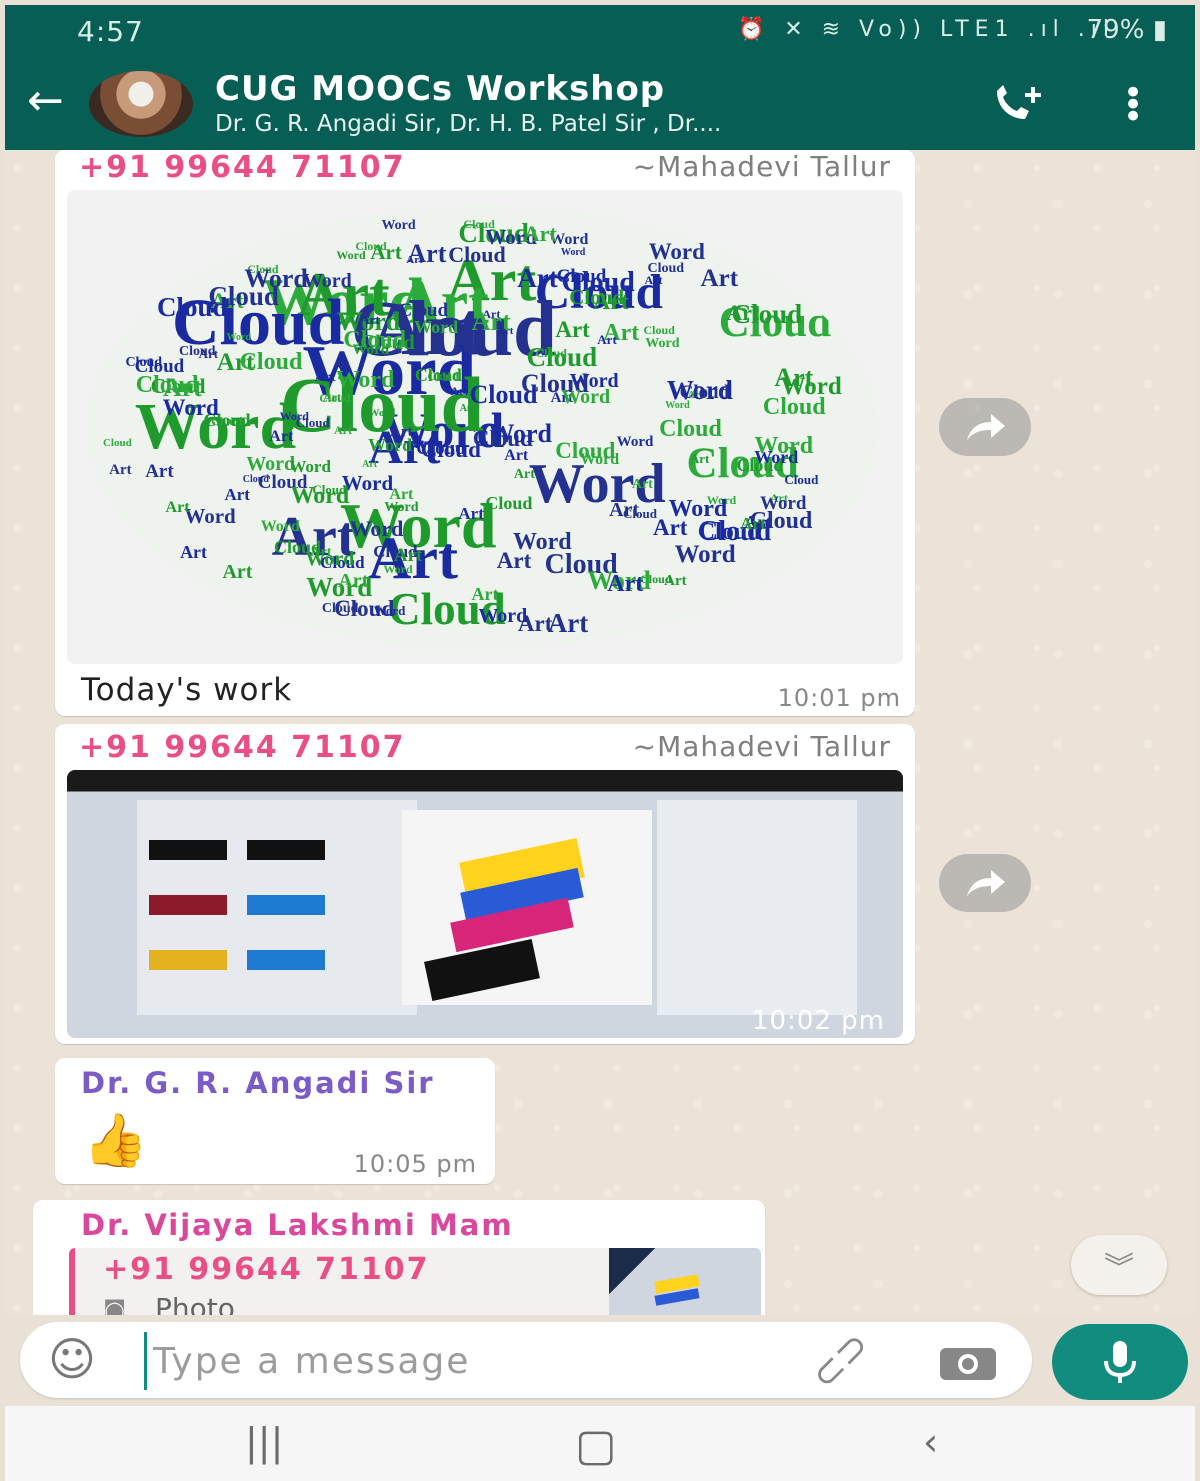  What do you see at coordinates (264, 1442) in the screenshot?
I see `recent-apps-icon: |||` at bounding box center [264, 1442].